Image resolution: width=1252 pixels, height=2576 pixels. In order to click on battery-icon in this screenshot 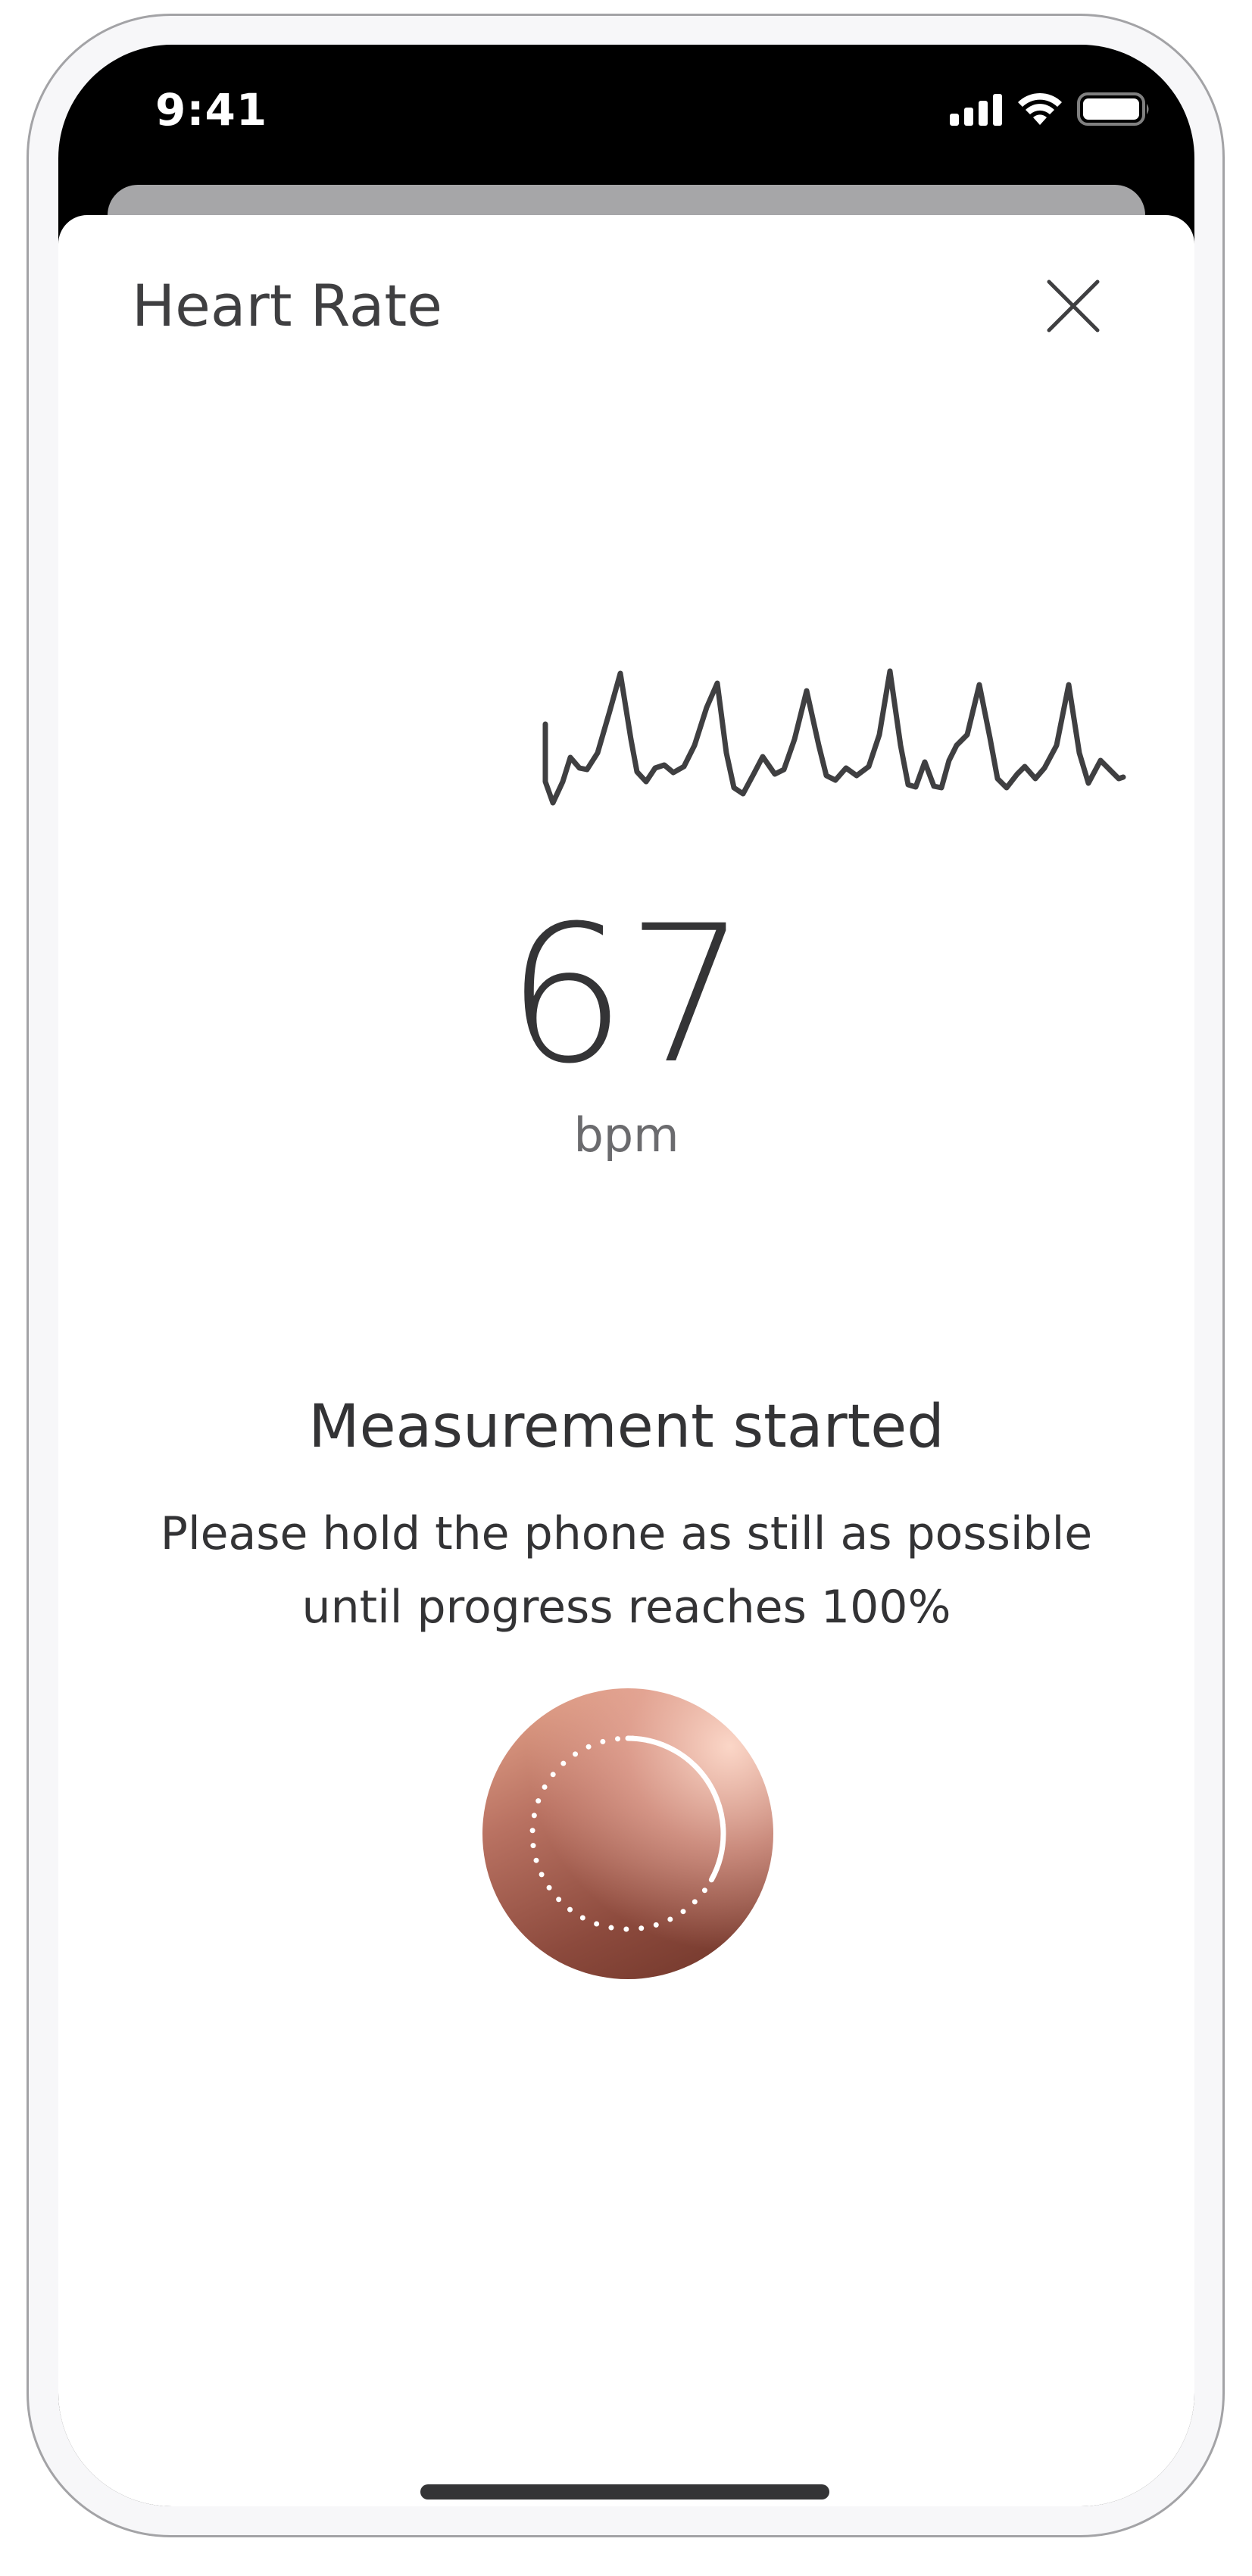, I will do `click(1113, 109)`.